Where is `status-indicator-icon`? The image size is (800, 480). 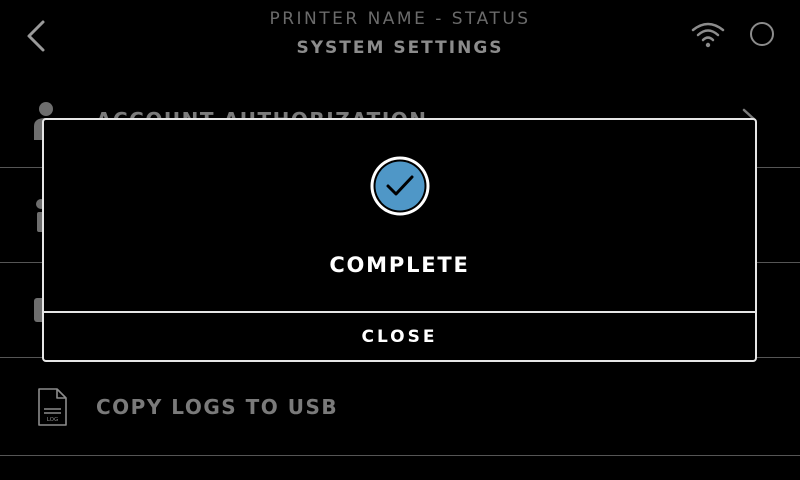 status-indicator-icon is located at coordinates (762, 34).